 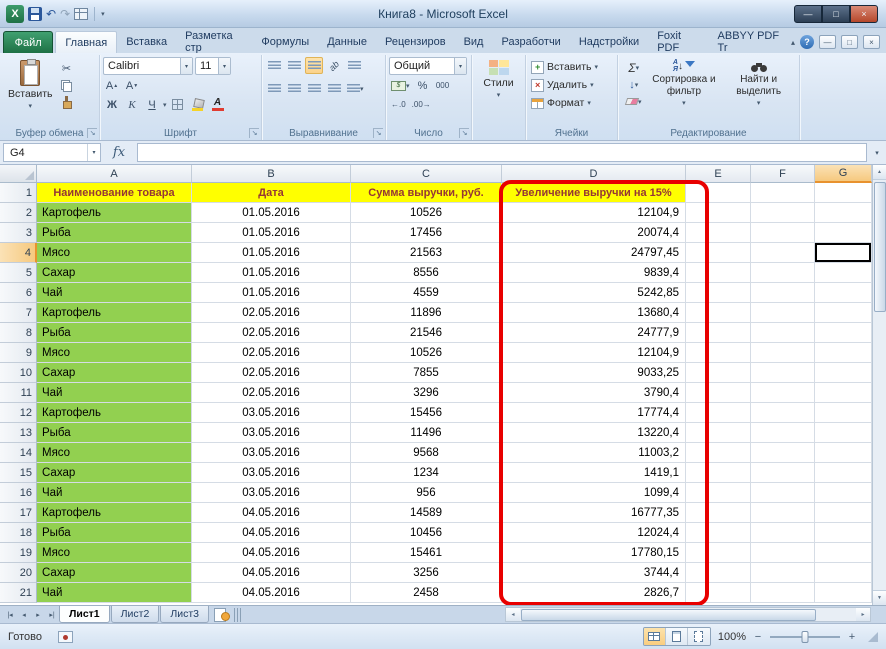 I want to click on align-center-button, so click(x=294, y=88).